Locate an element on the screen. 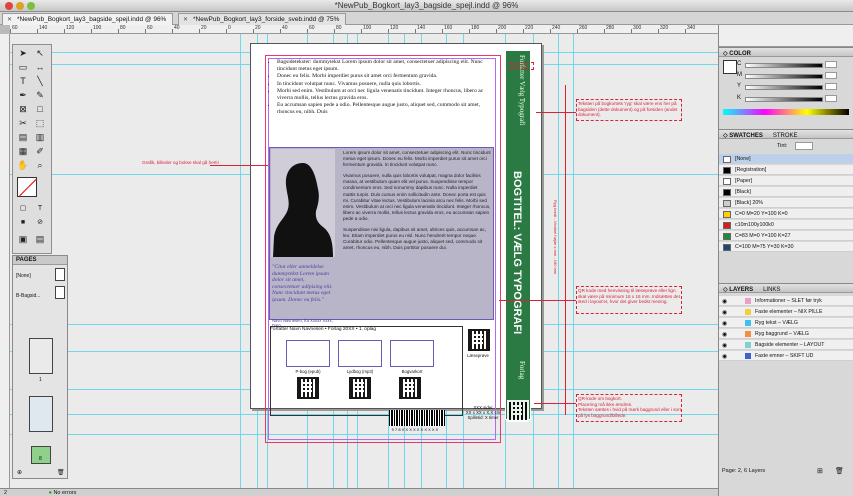 The width and height of the screenshot is (853, 496). fill-stroke-icon is located at coordinates (27, 187).